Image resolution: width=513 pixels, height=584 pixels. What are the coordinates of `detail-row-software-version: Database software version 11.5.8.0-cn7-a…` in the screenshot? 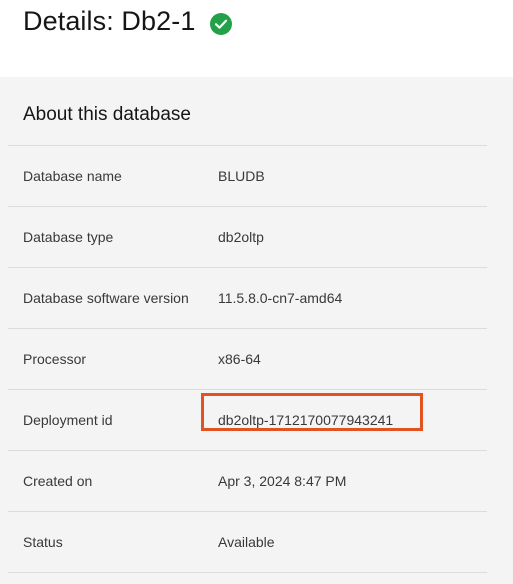 It's located at (247, 298).